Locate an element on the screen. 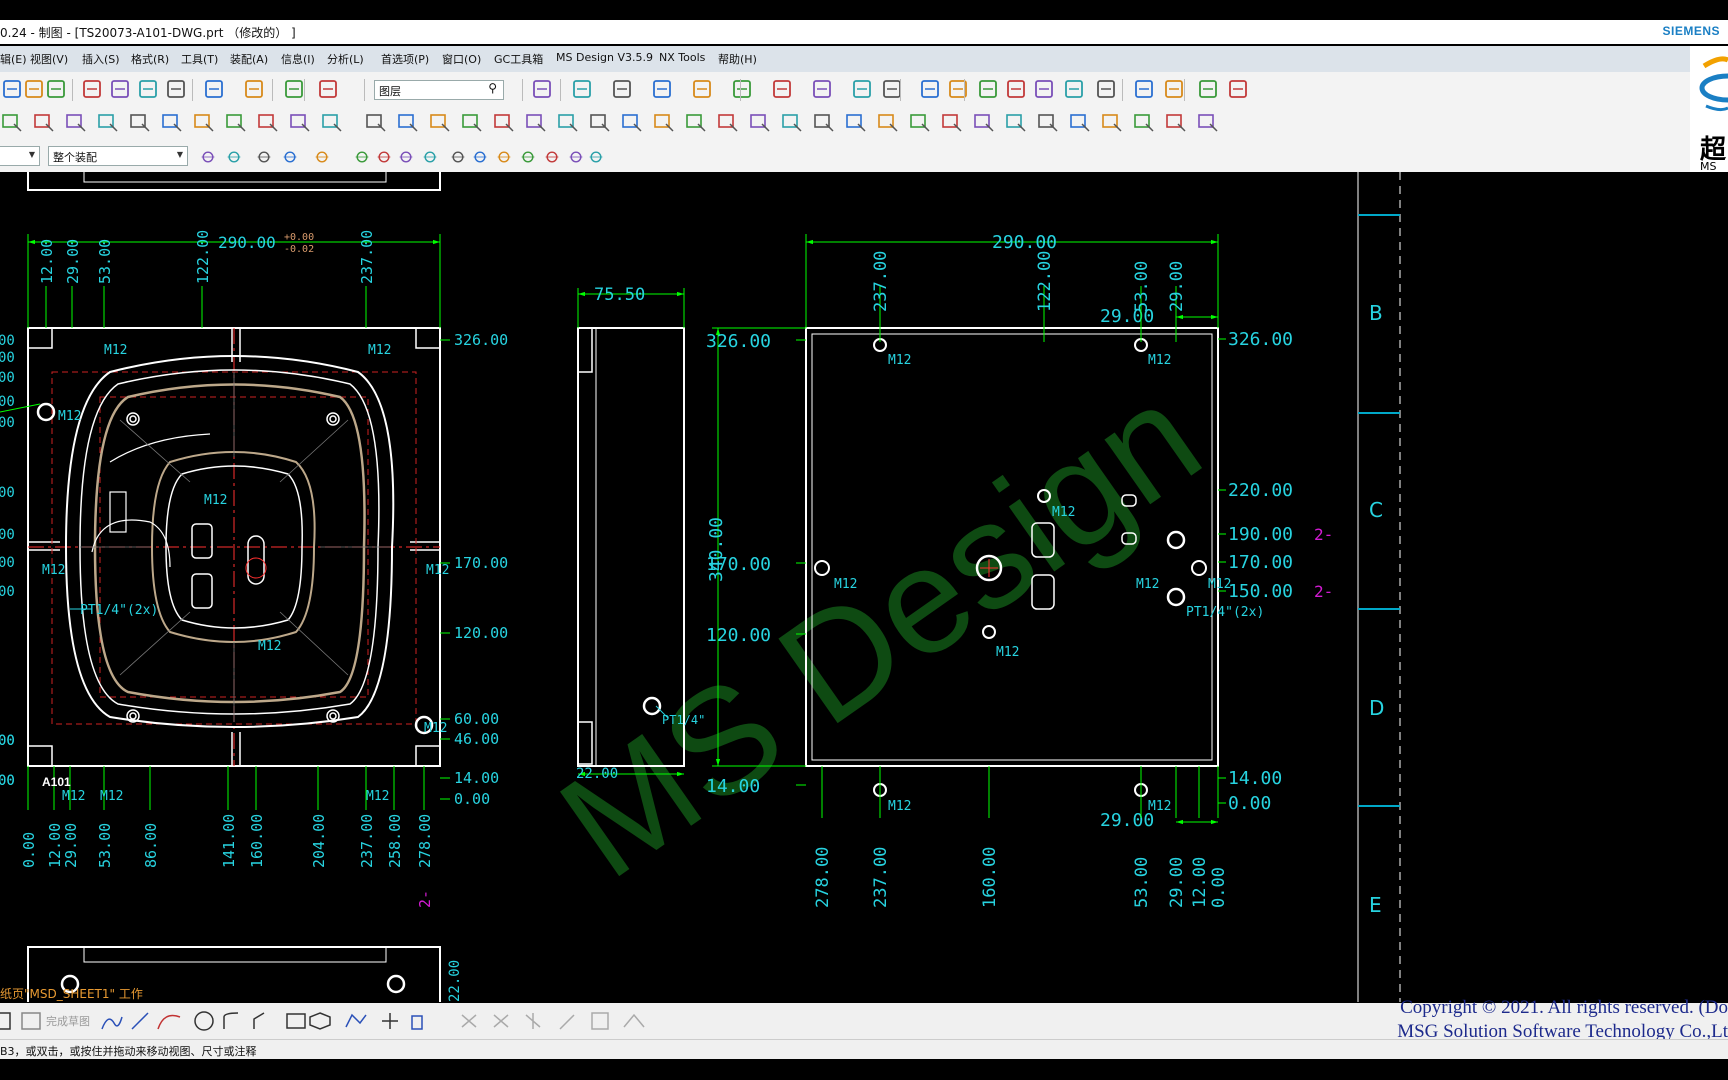 The width and height of the screenshot is (1728, 1080). v3-right-ordinate: 326.00 is located at coordinates (1260, 339).